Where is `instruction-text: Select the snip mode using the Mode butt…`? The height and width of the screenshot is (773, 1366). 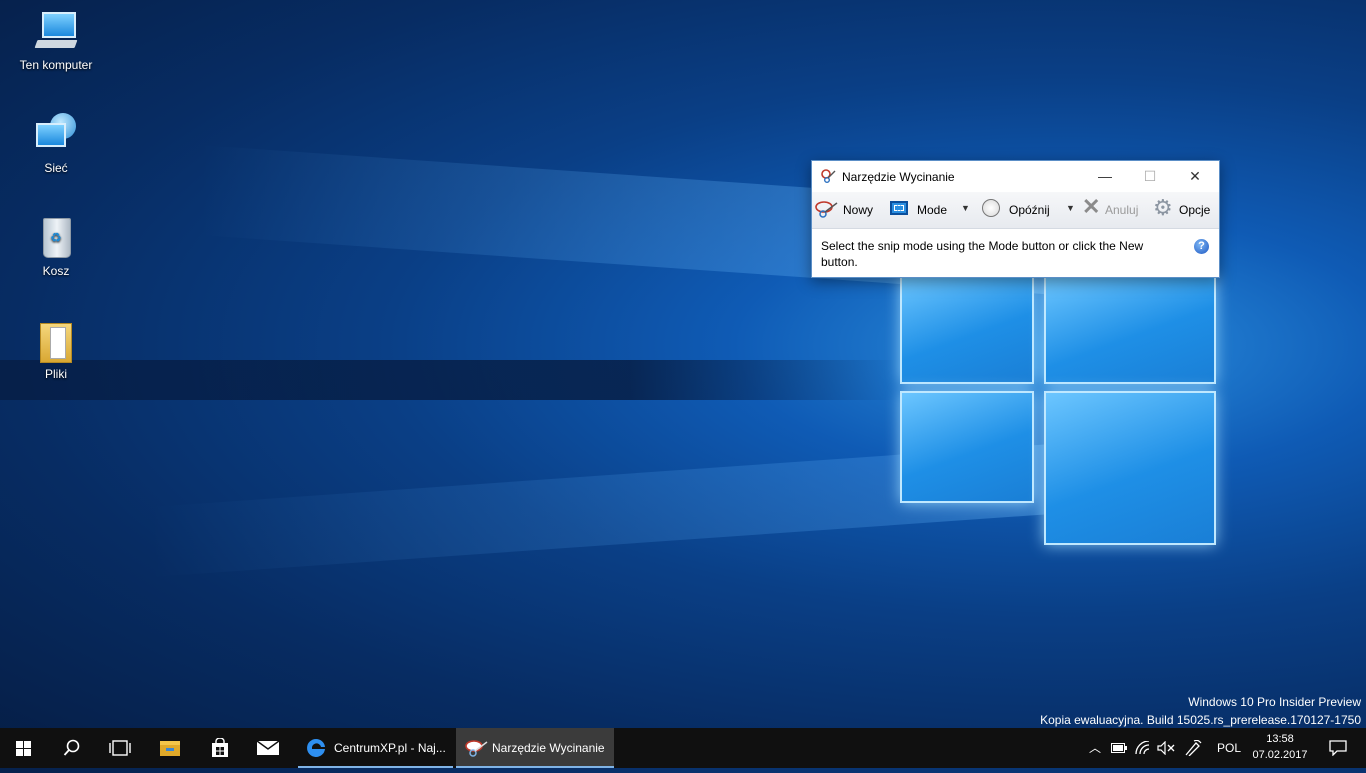
instruction-text: Select the snip mode using the Mode butt… is located at coordinates (982, 254).